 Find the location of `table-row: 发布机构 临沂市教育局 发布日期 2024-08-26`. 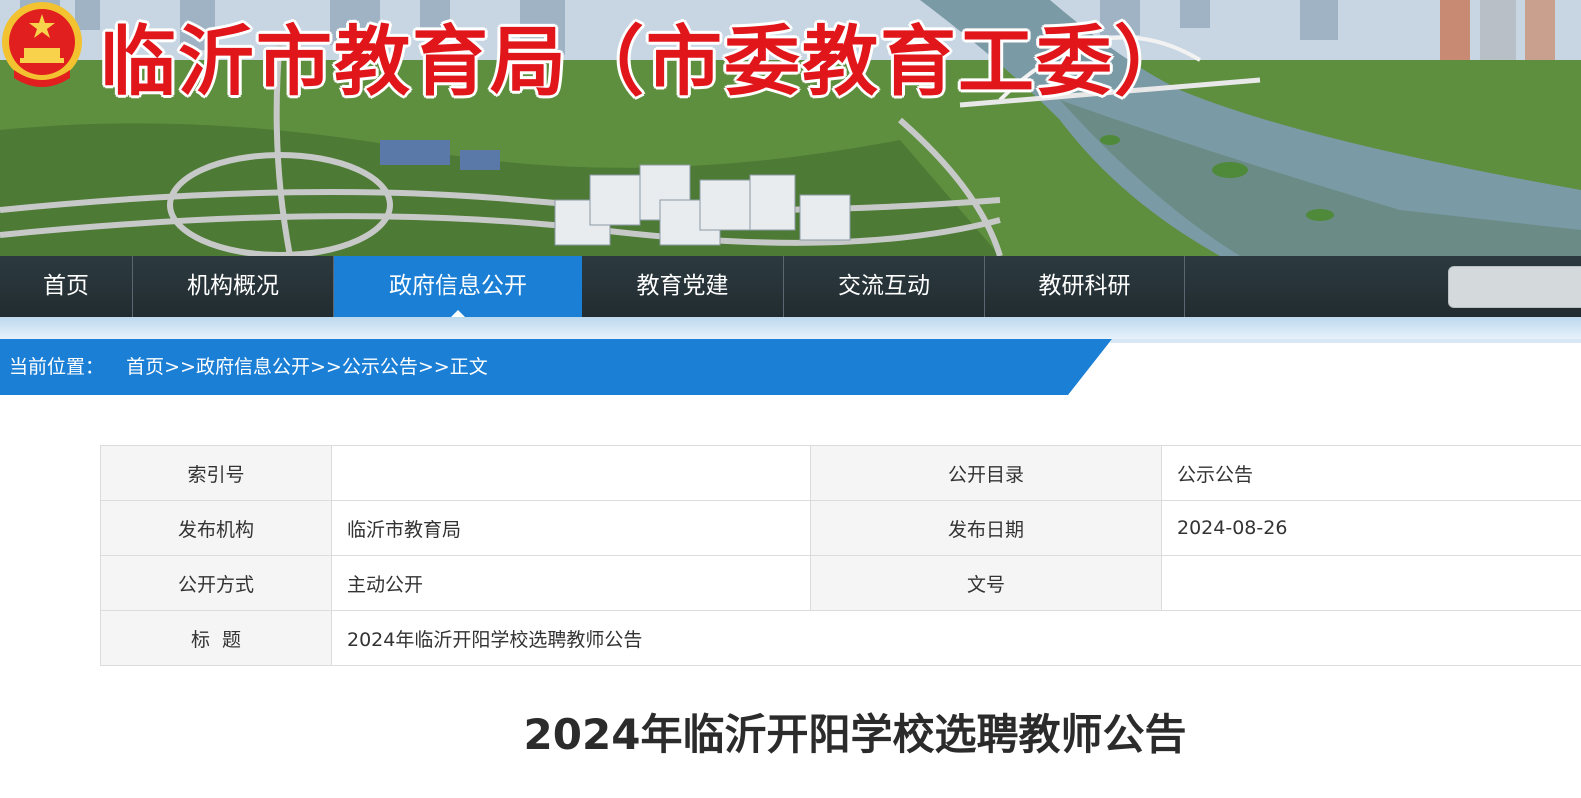

table-row: 发布机构 临沂市教育局 发布日期 2024-08-26 is located at coordinates (840, 528).